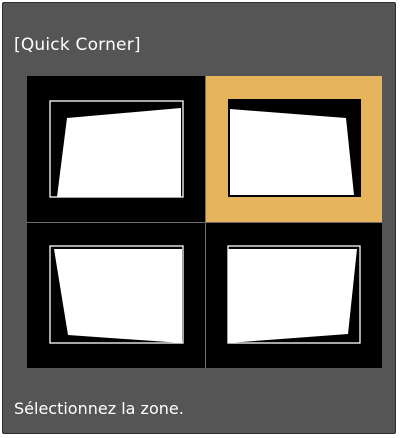 Image resolution: width=400 pixels, height=438 pixels. Describe the element at coordinates (99, 408) in the screenshot. I see `status-message: Sélectionnez la zone.` at that location.